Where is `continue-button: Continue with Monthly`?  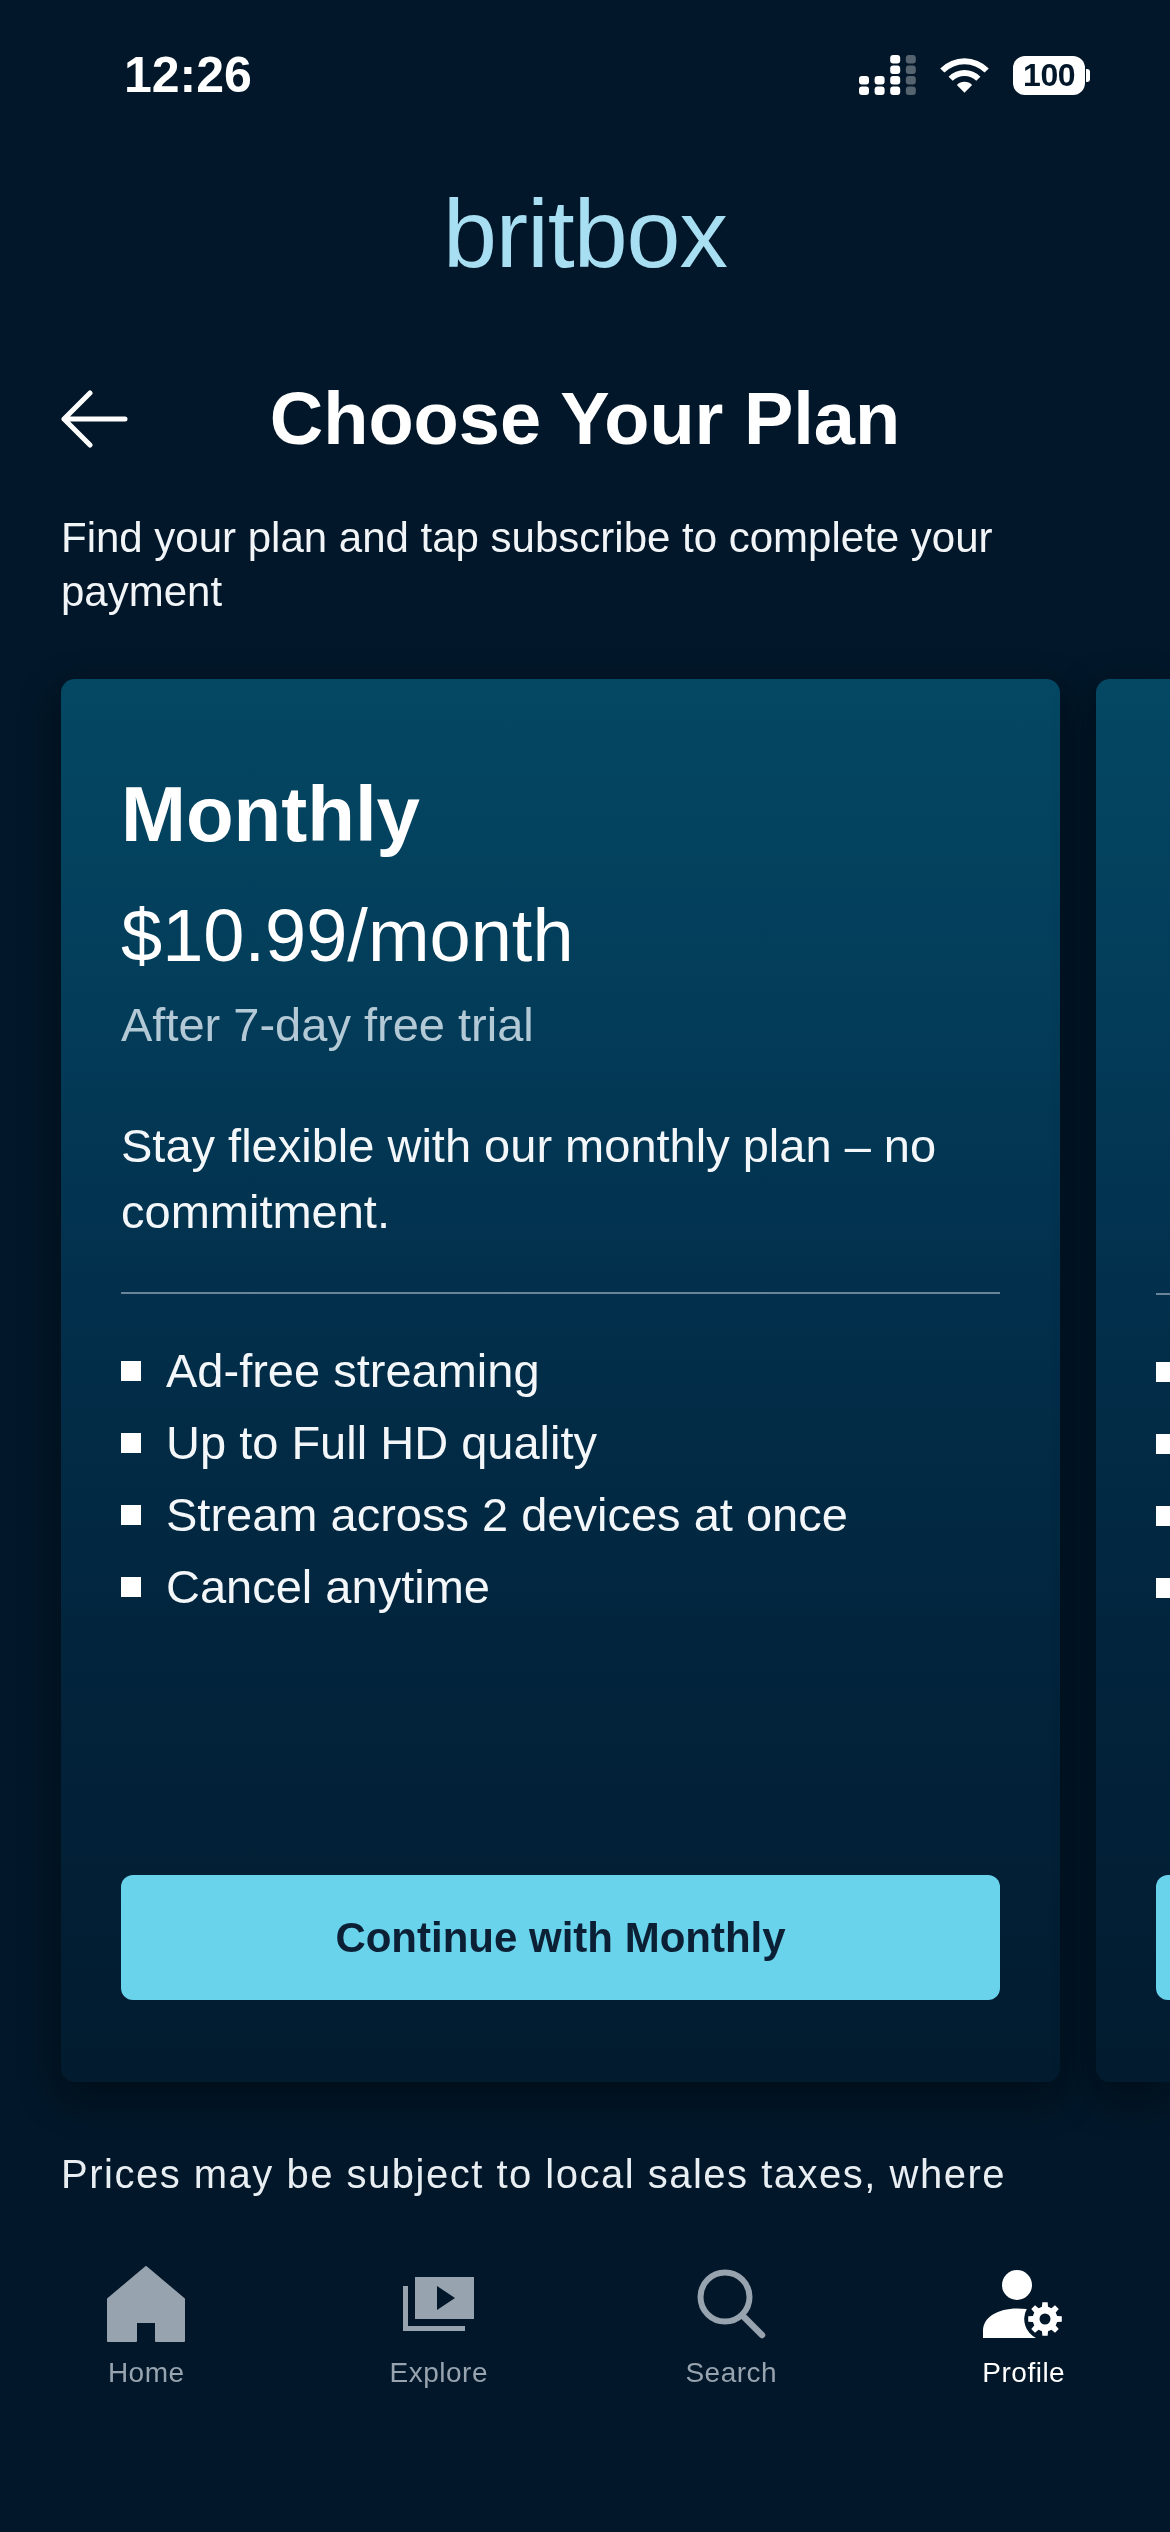 continue-button: Continue with Monthly is located at coordinates (560, 1937).